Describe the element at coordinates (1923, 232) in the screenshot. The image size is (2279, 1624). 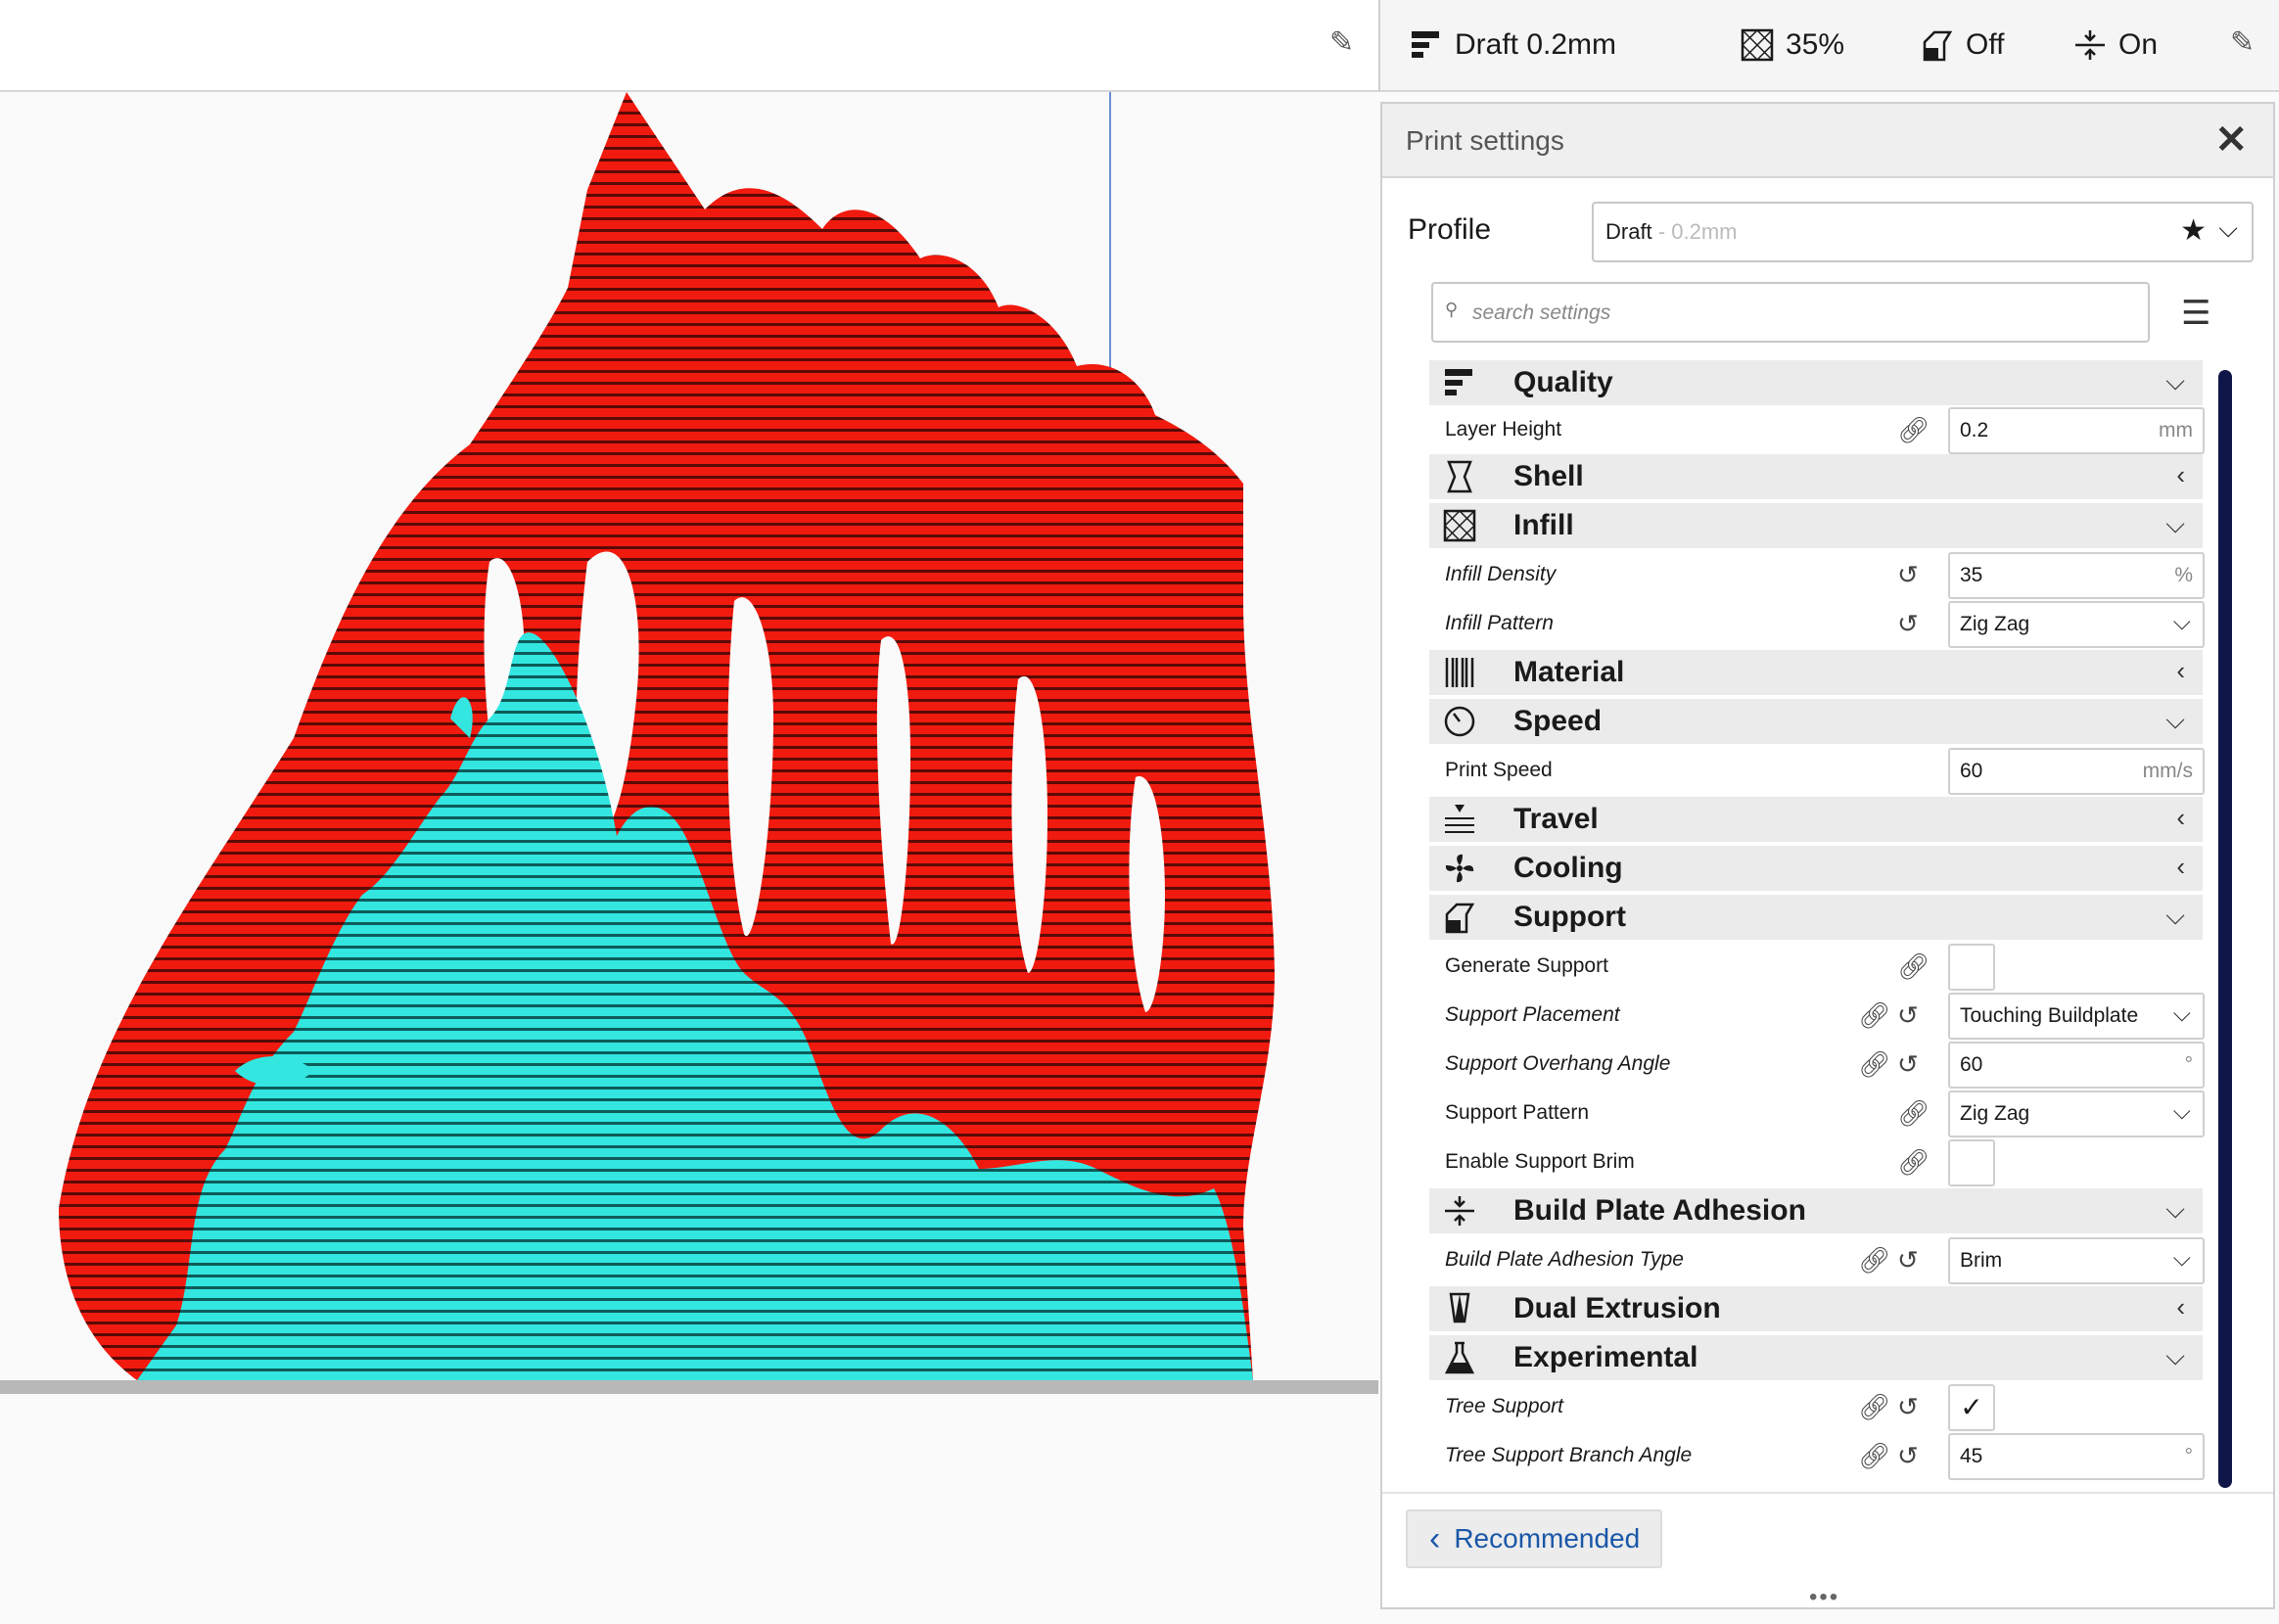
I see `profile-dropdown: Draft - 0.2mm ★ ⌵` at that location.